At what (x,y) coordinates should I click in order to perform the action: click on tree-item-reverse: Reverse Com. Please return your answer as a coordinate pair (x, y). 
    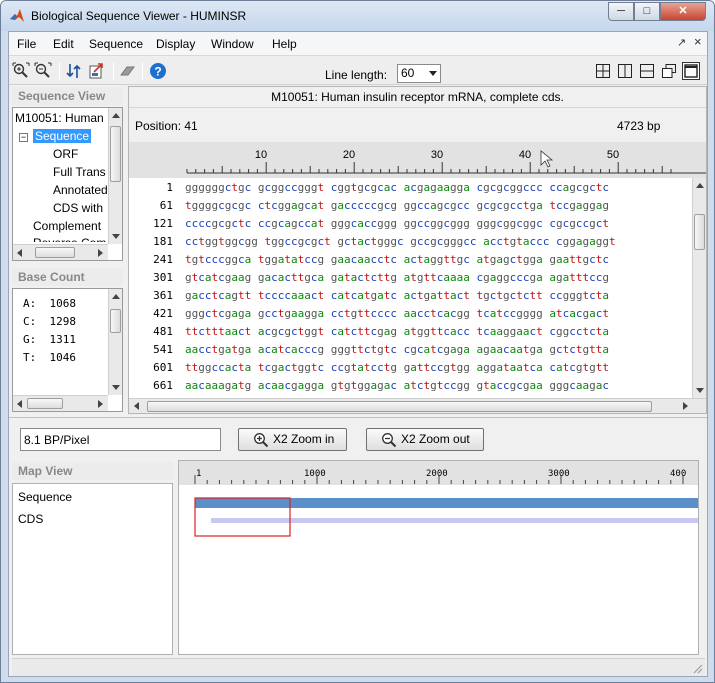
    Looking at the image, I should click on (69, 239).